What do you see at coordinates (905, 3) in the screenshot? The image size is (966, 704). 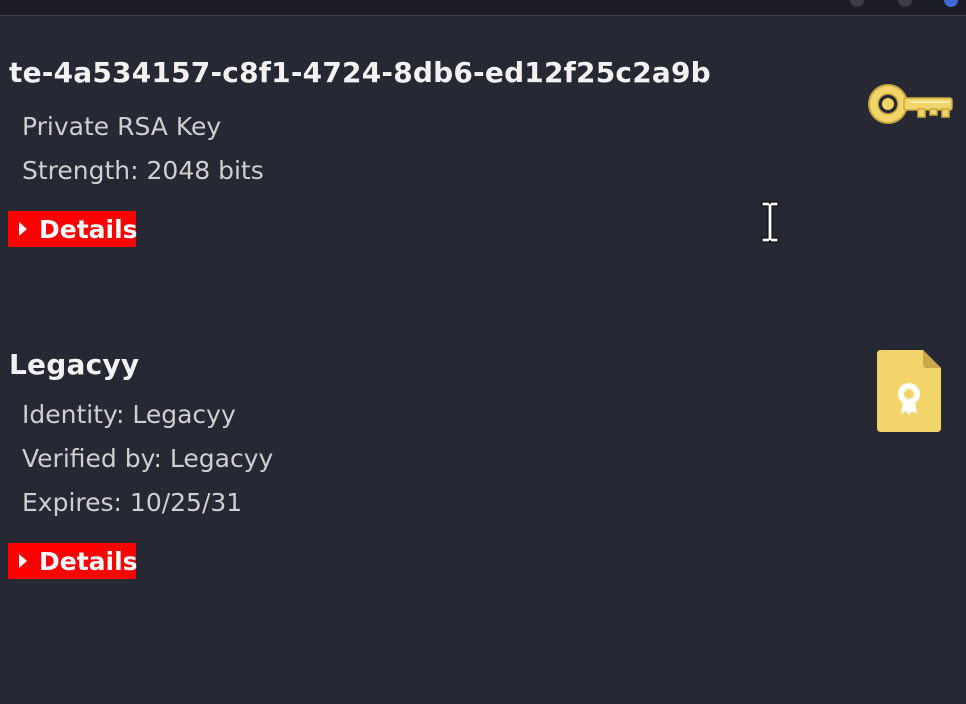 I see `maximize-button` at bounding box center [905, 3].